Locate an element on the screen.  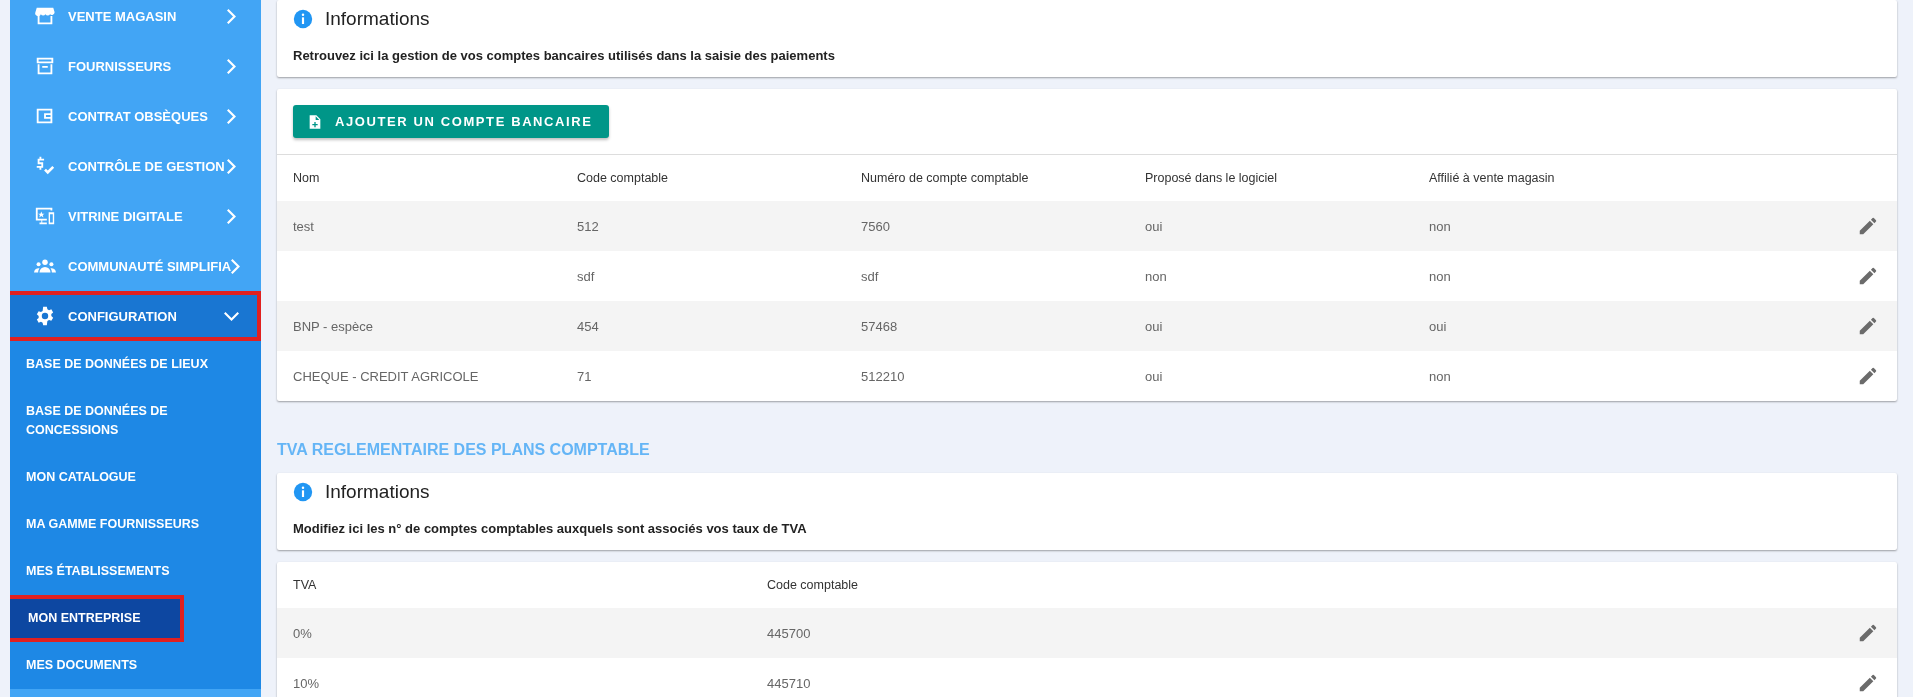
column-header: Affilié à vente magasin is located at coordinates (1492, 178).